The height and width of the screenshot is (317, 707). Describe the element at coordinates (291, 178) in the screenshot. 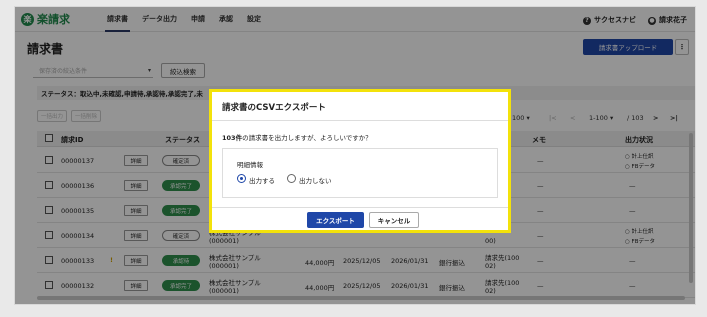

I see `radio-output-off` at that location.